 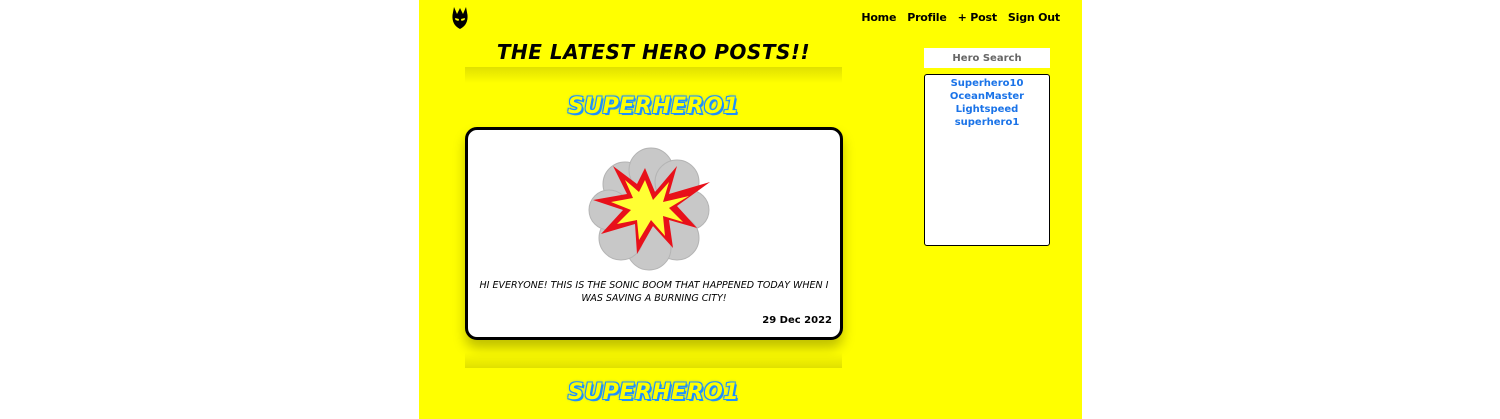 I want to click on nav-home-link: Home, so click(x=878, y=17).